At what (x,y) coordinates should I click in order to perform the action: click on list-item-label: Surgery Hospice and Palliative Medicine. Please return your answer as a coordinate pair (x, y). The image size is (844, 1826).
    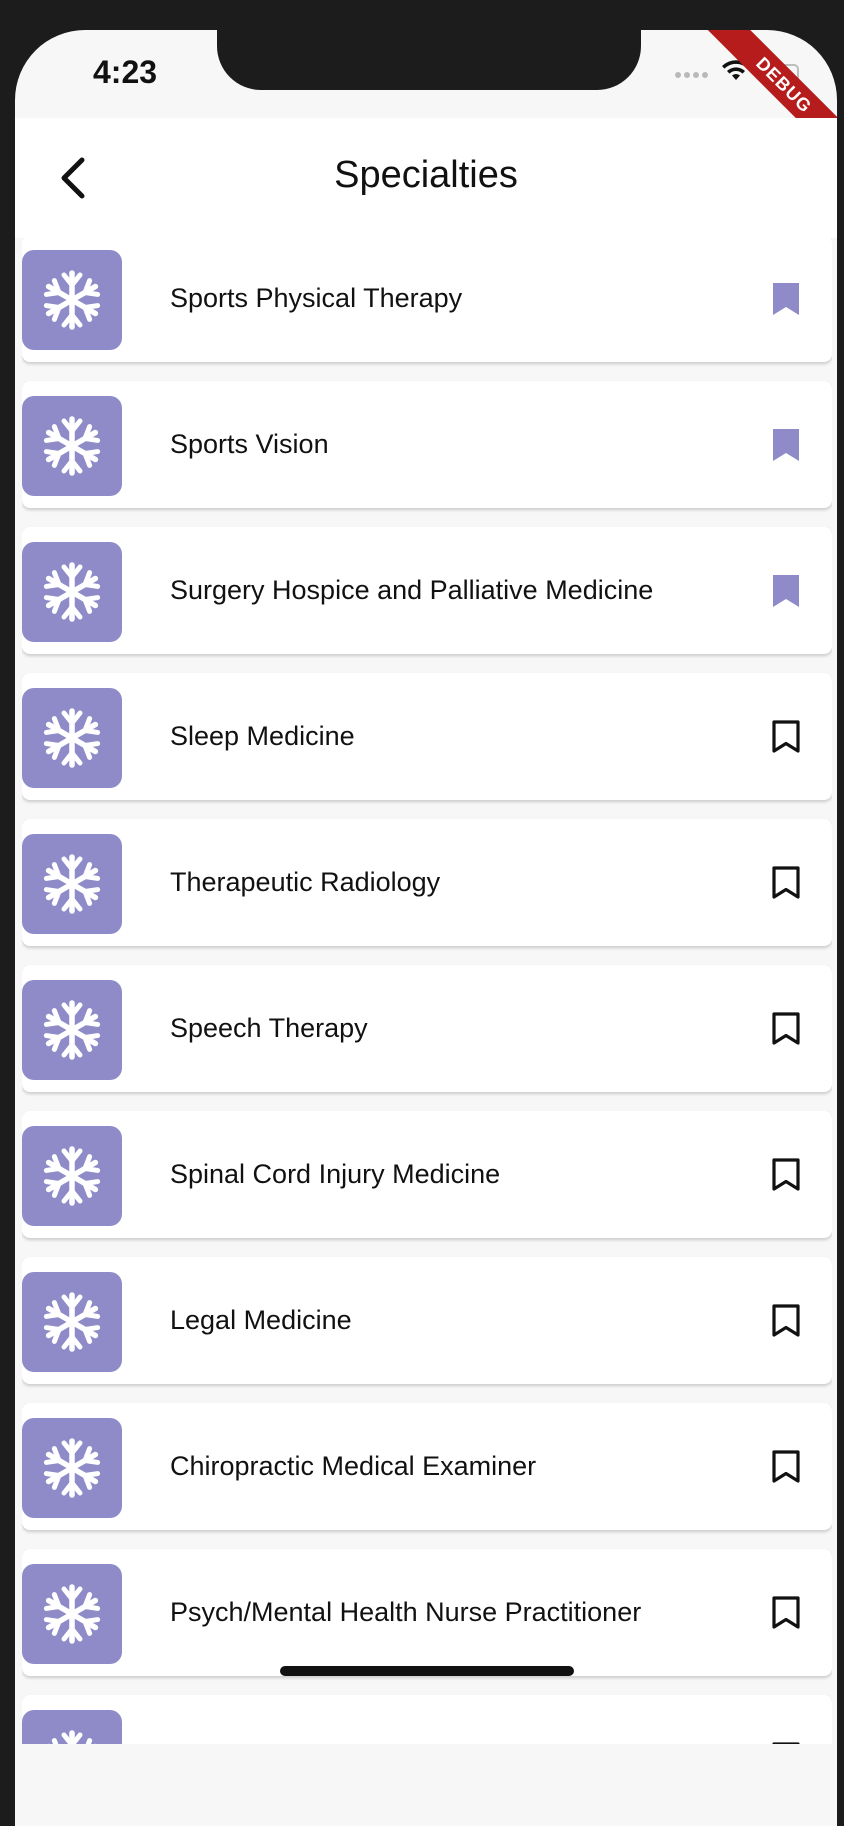
    Looking at the image, I should click on (412, 590).